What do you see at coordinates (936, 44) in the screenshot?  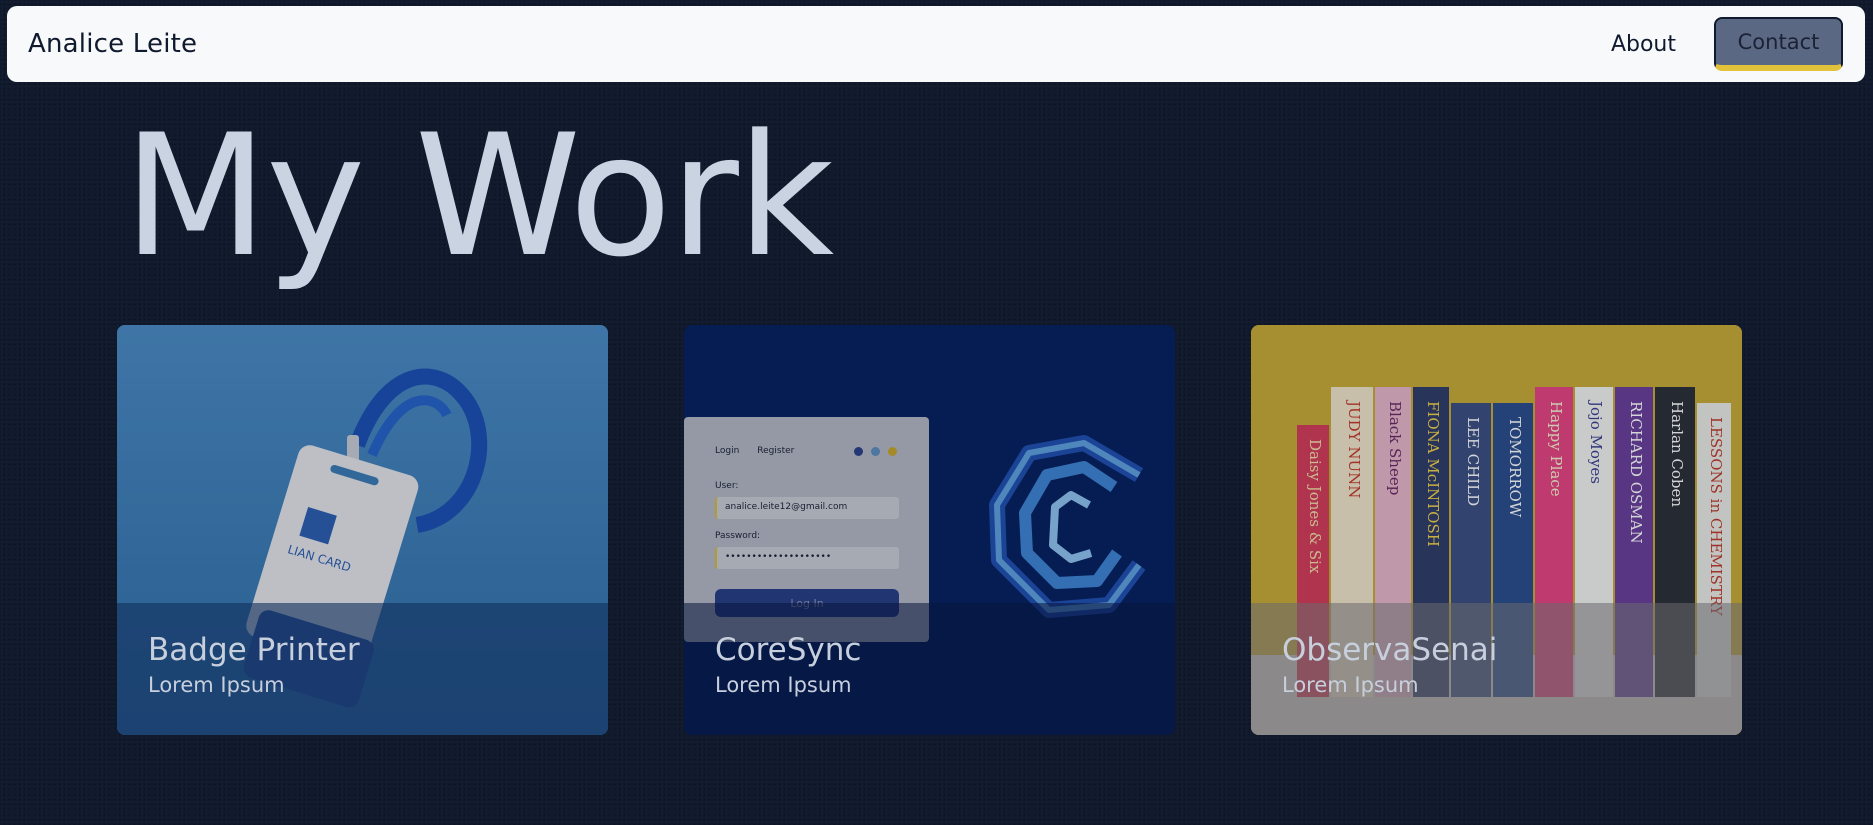 I see `top-navbar: Analice Leite About Contact` at bounding box center [936, 44].